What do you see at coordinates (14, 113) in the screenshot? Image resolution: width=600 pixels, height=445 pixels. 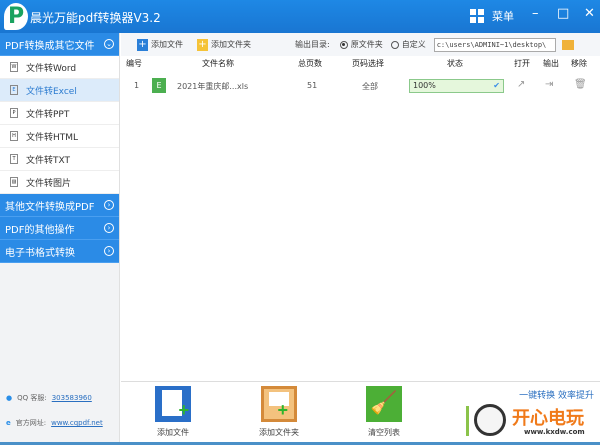 I see `ppt-file-icon: P` at bounding box center [14, 113].